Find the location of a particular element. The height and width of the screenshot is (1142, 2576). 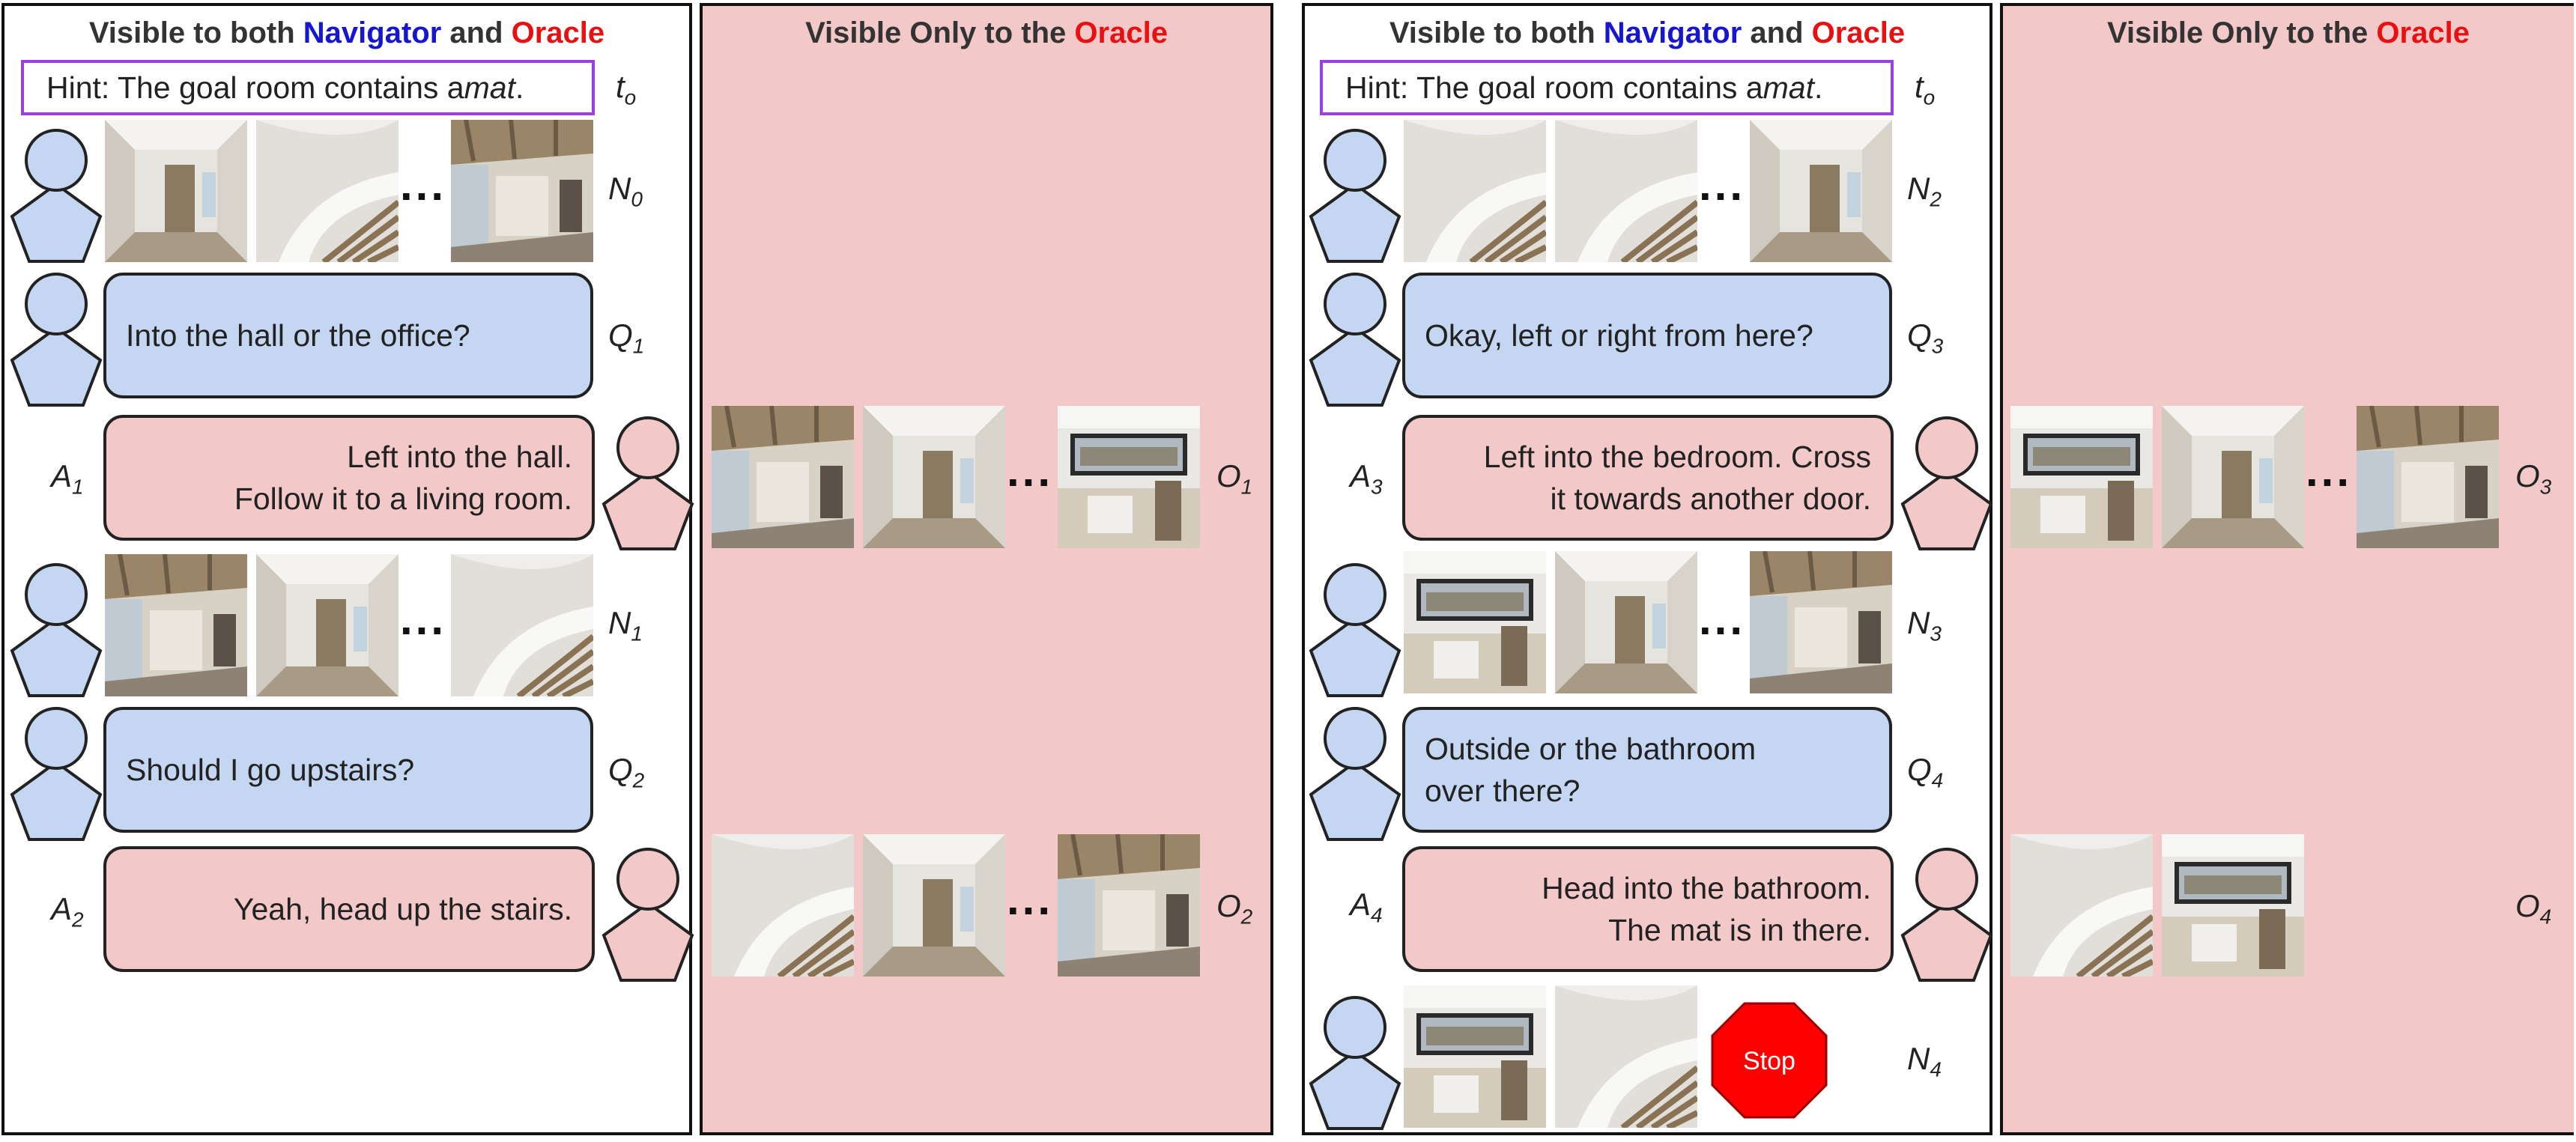

question-bubble-q1: Into the hall or the office? is located at coordinates (348, 335).